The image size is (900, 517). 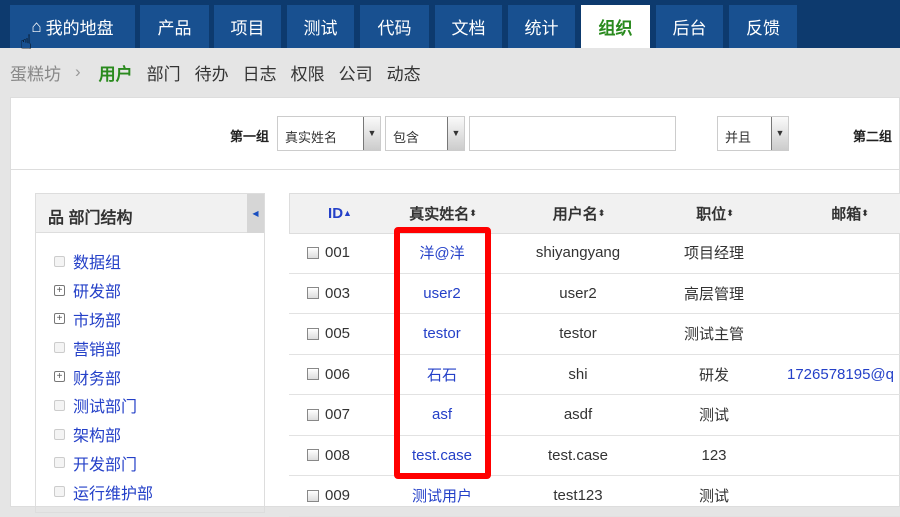 I want to click on sub-nav: 蛋糕坊 › 用户 部门 待办 日志 权限 公司 动态, so click(x=450, y=72).